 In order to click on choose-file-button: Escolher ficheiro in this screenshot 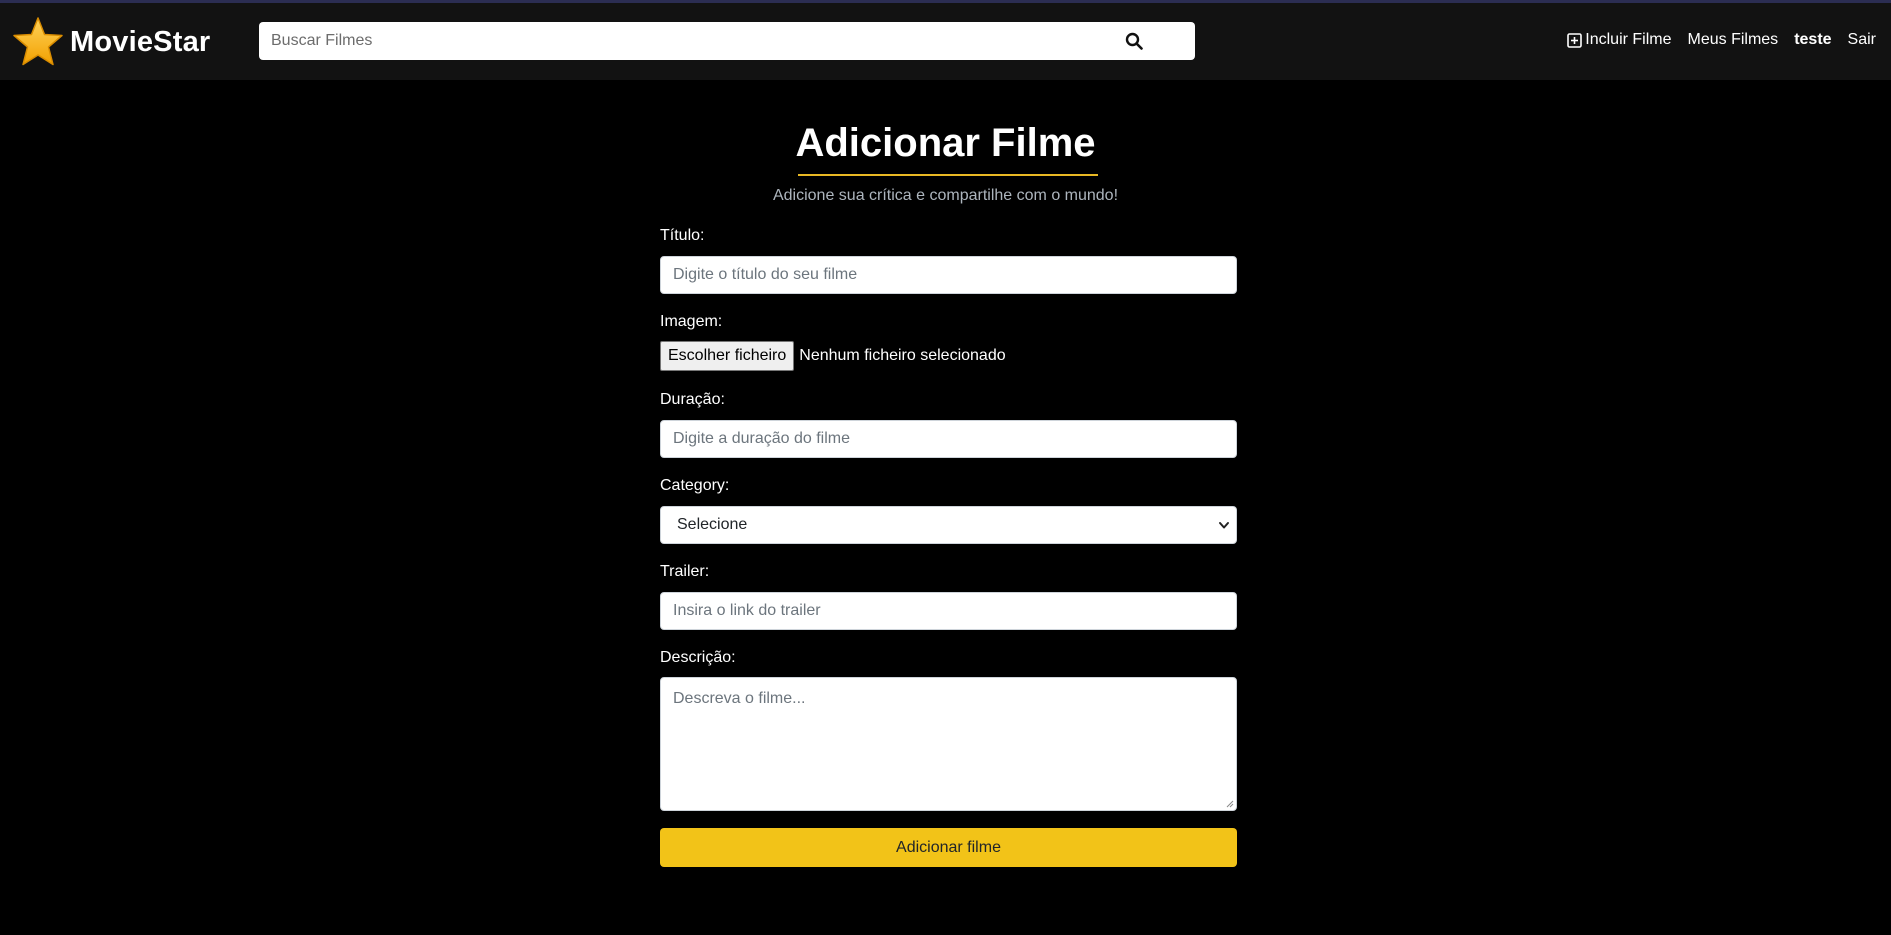, I will do `click(727, 356)`.